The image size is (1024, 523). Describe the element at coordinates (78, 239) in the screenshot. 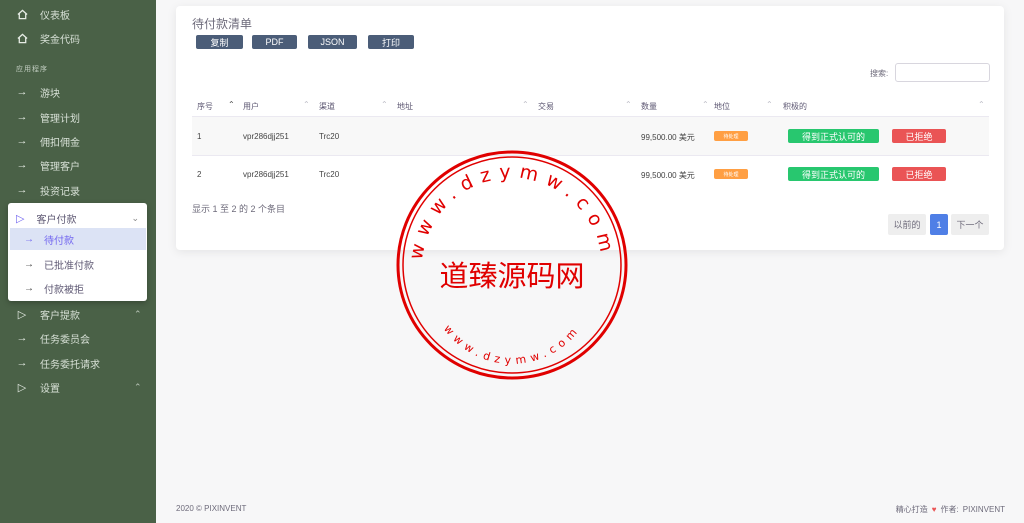

I see `sidebar-subitem-pending-payments: → 待付款` at that location.